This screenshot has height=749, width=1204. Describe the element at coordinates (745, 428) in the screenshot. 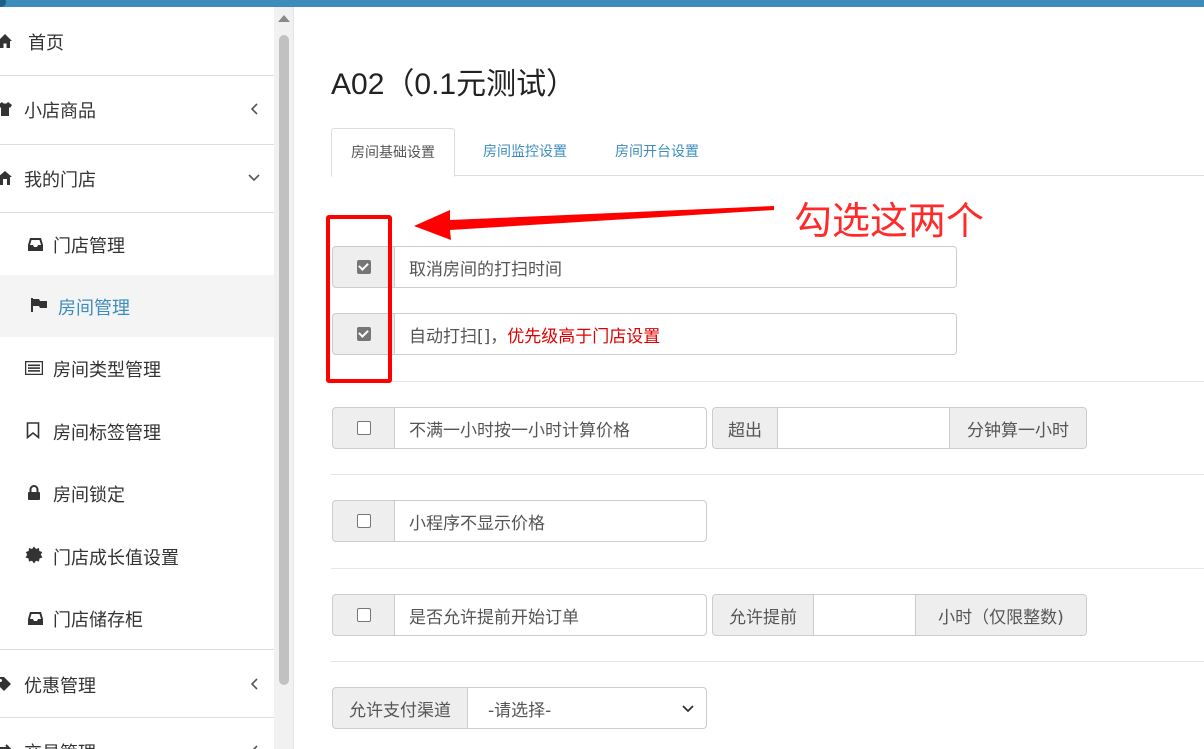

I see `exceed-addon: 超出` at that location.